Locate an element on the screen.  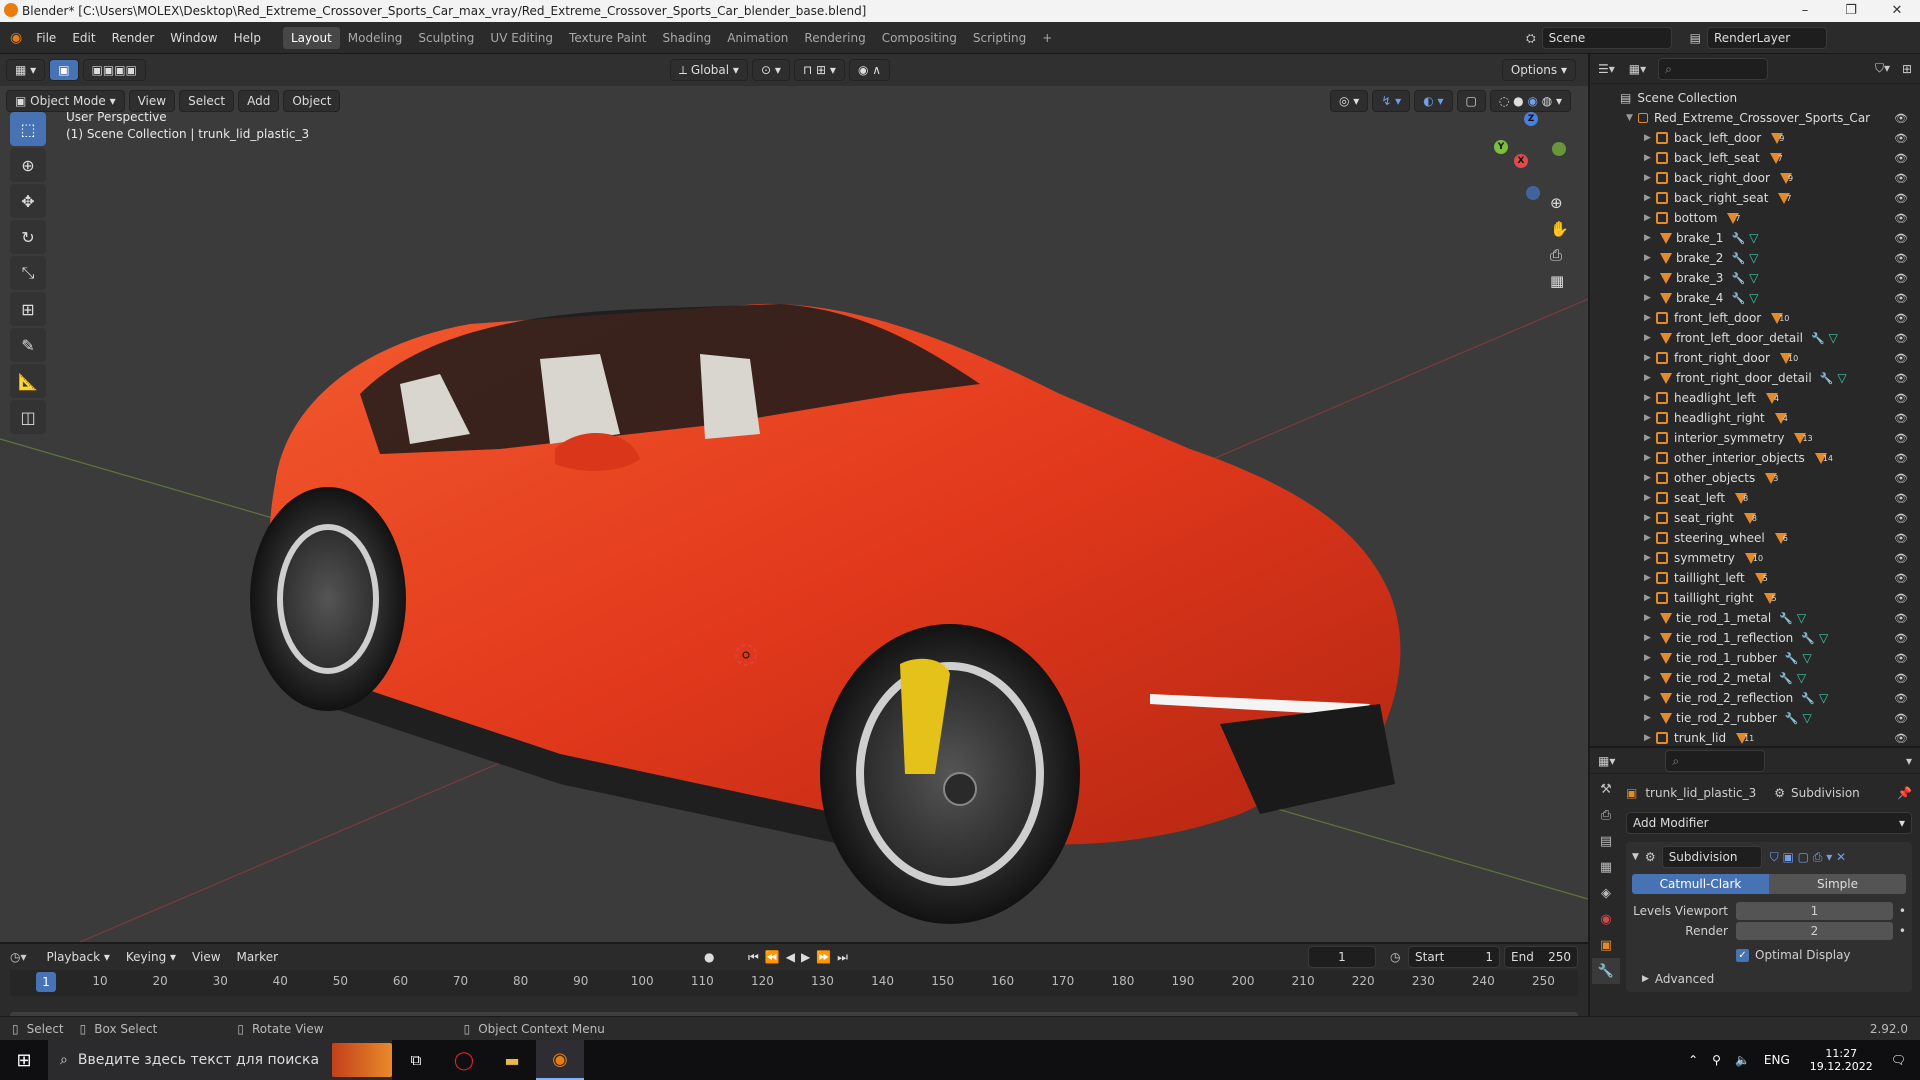
collapse-arrow-icon: ▼ is located at coordinates (1635, 857).